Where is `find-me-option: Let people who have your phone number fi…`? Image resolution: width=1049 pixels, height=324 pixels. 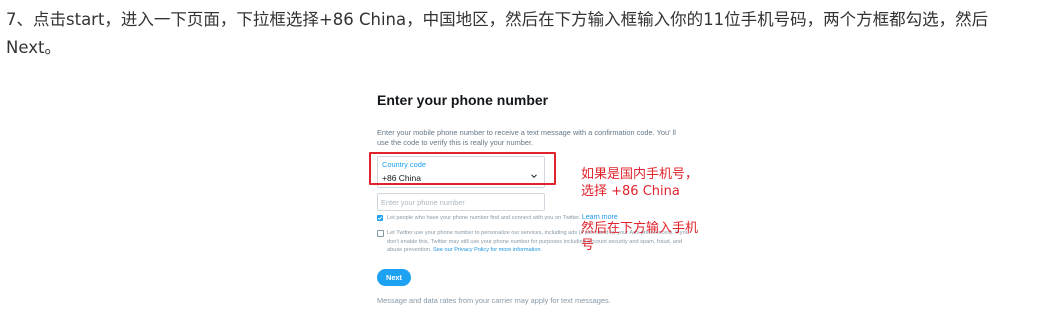
find-me-option: Let people who have your phone number fi… is located at coordinates (502, 218).